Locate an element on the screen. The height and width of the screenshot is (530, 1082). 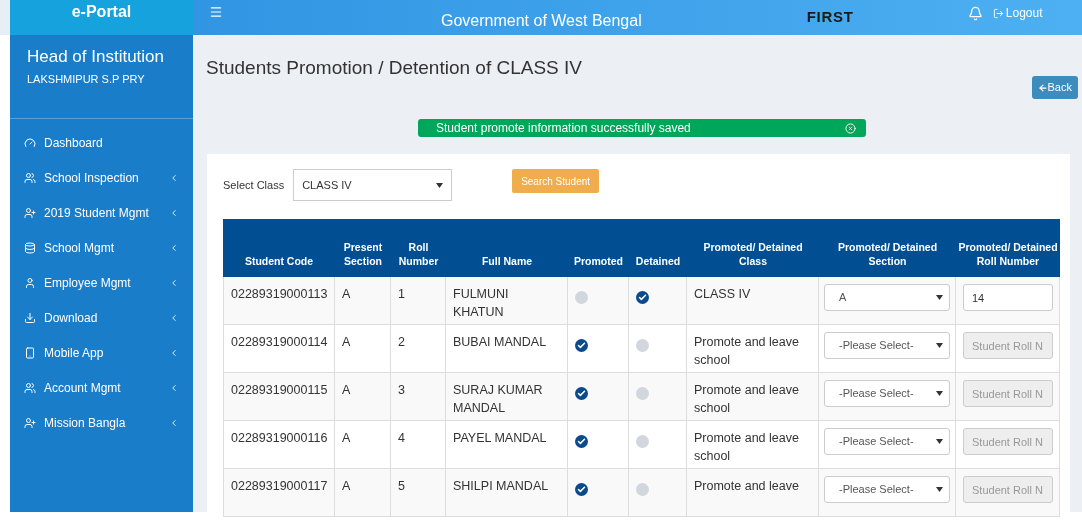
table-cell: 02289319000115 is located at coordinates (279, 390).